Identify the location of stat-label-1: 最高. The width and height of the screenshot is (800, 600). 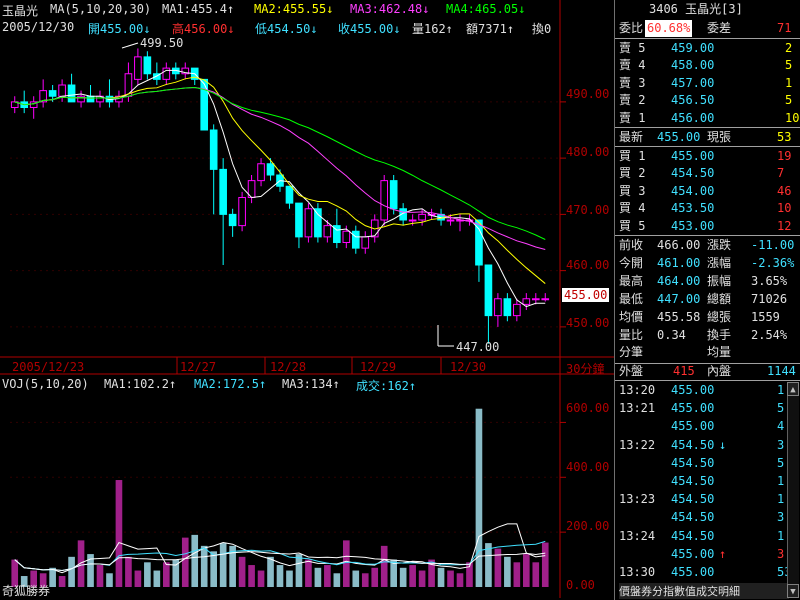
(631, 280).